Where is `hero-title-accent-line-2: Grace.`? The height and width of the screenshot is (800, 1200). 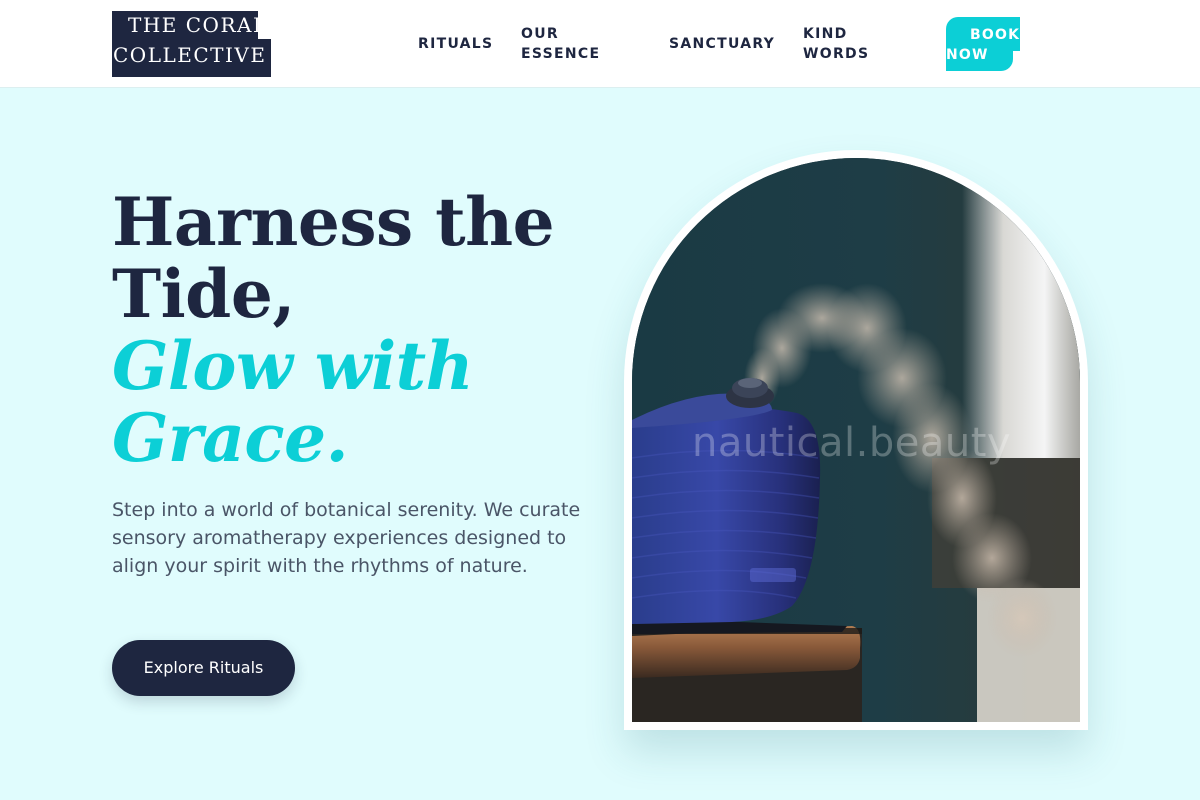
hero-title-accent-line-2: Grace. is located at coordinates (230, 438).